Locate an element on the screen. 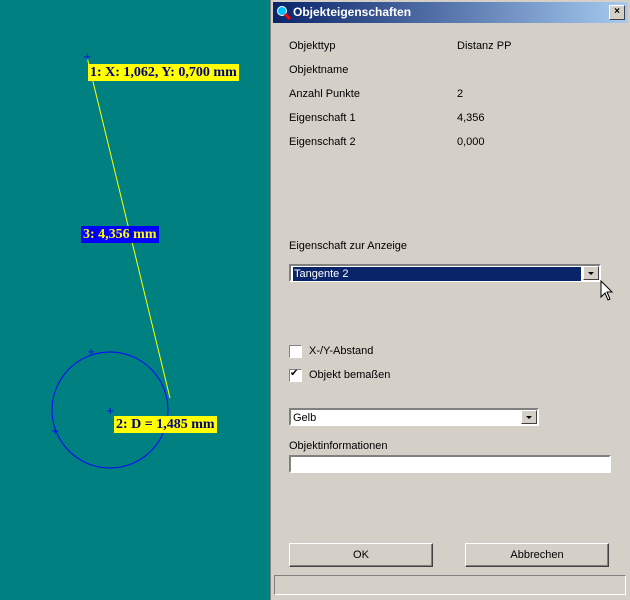  color-select-value: Gelb is located at coordinates (305, 418).